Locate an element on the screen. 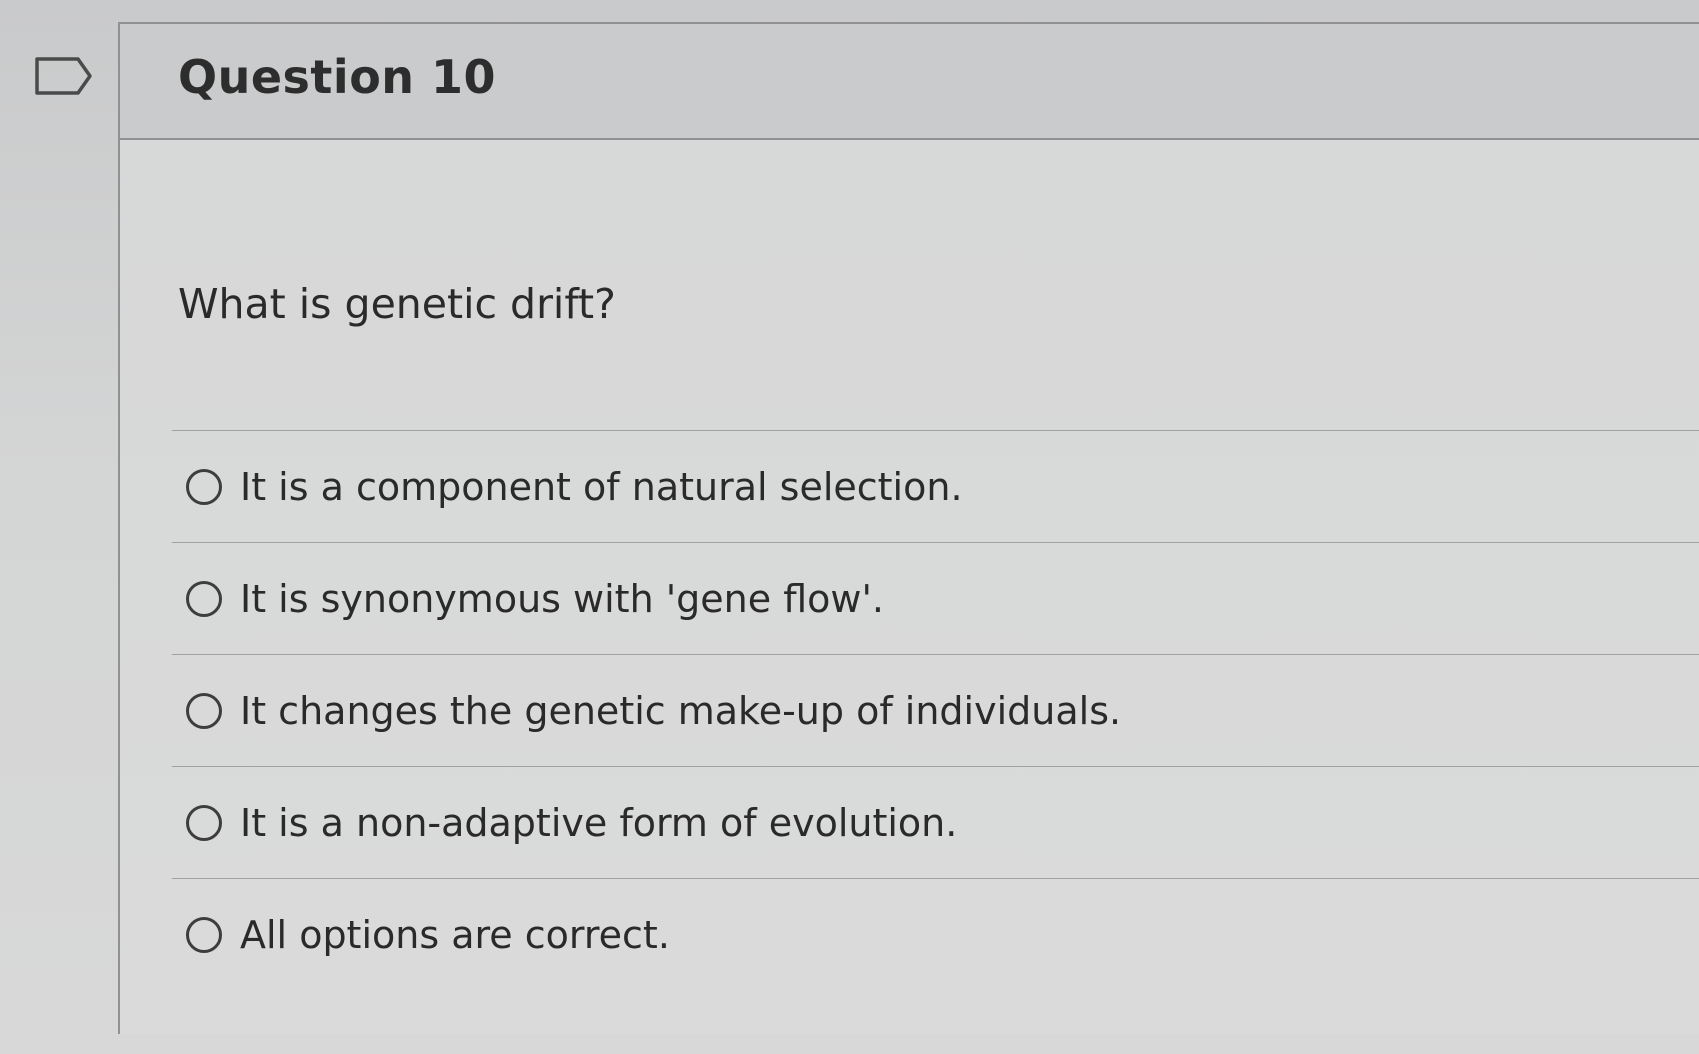 Image resolution: width=1699 pixels, height=1054 pixels. answer-option-1: It is a component of natural selection. is located at coordinates (935, 486).